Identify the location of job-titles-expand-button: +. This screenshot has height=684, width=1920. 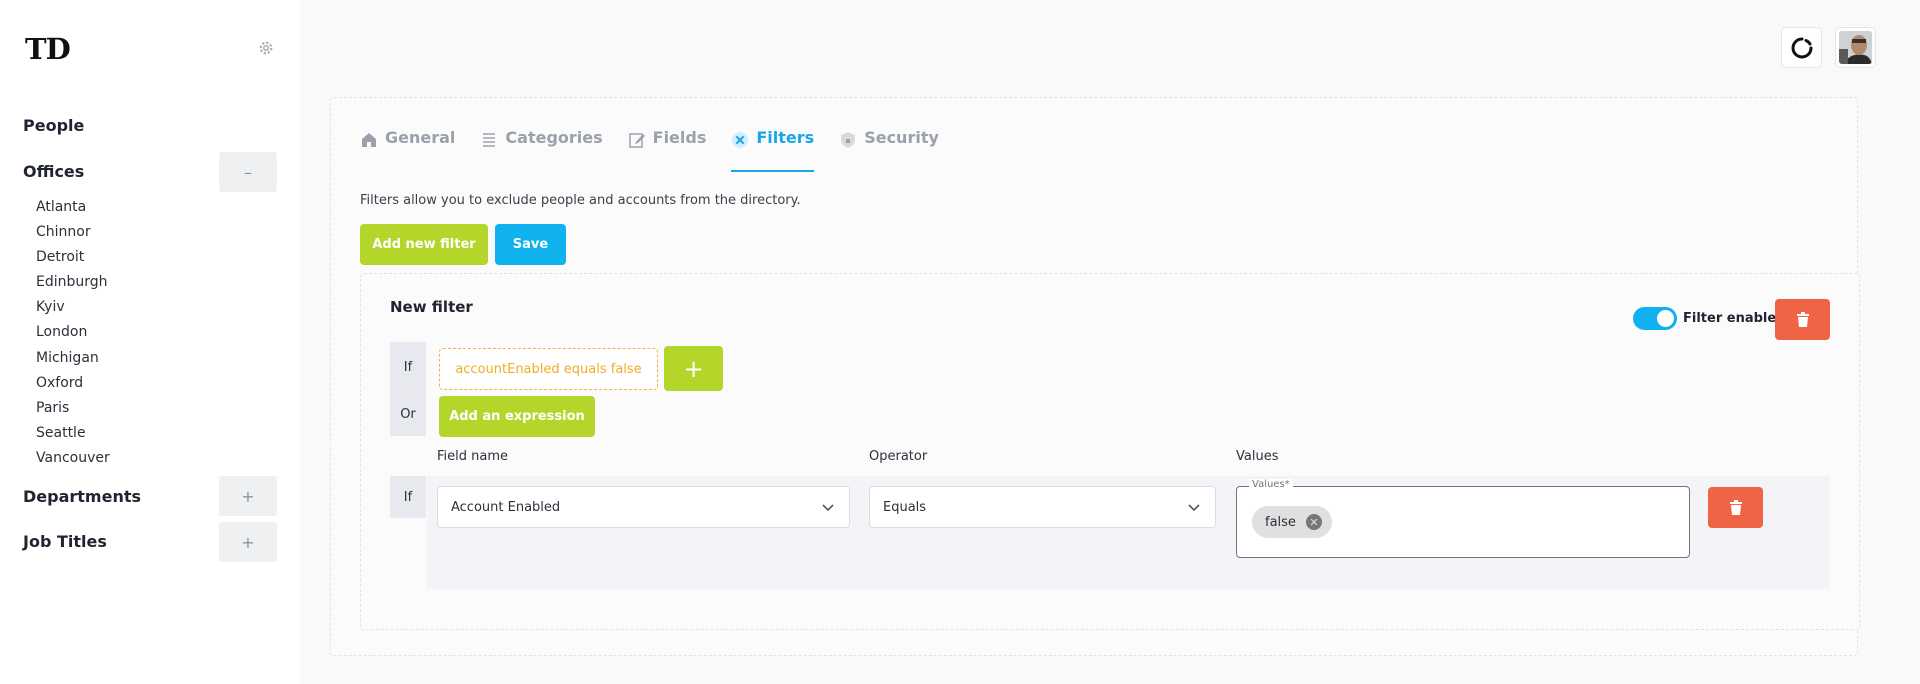
(248, 542).